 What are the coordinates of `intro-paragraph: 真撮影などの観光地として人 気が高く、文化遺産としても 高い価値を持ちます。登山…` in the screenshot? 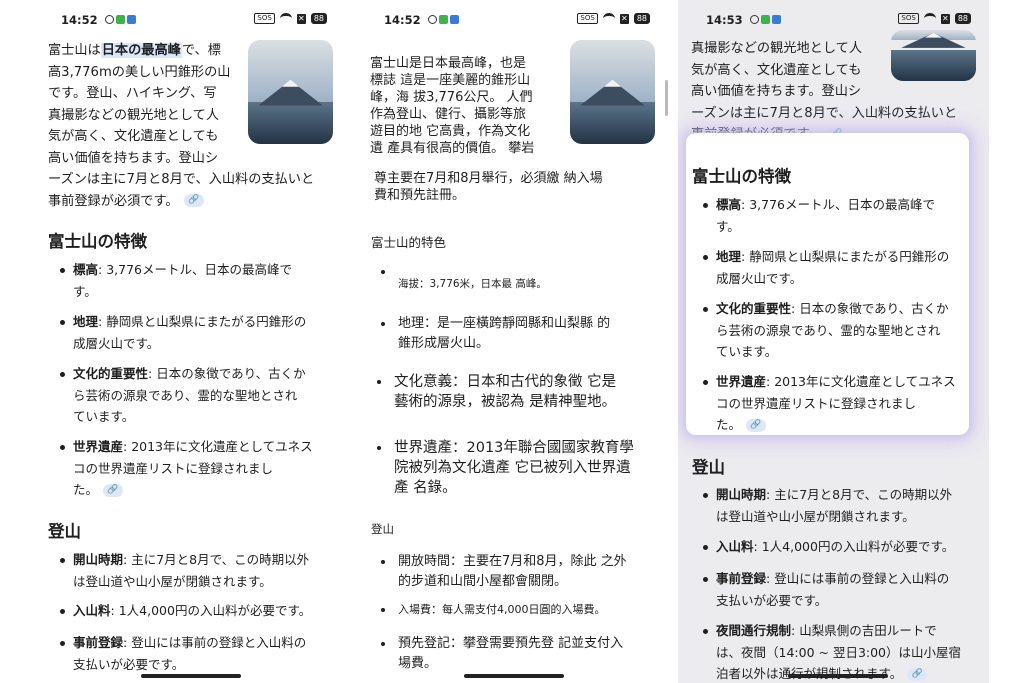 It's located at (824, 92).